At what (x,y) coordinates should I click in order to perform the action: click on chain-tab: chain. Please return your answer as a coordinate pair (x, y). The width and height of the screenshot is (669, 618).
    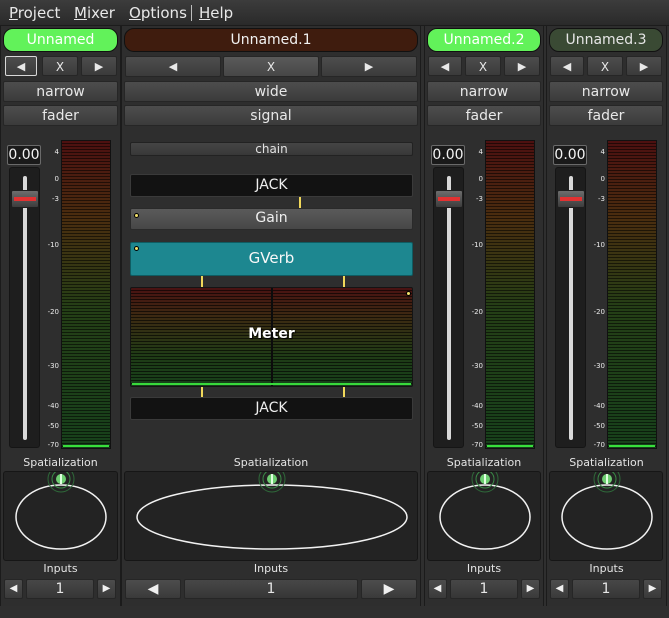
    Looking at the image, I should click on (271, 149).